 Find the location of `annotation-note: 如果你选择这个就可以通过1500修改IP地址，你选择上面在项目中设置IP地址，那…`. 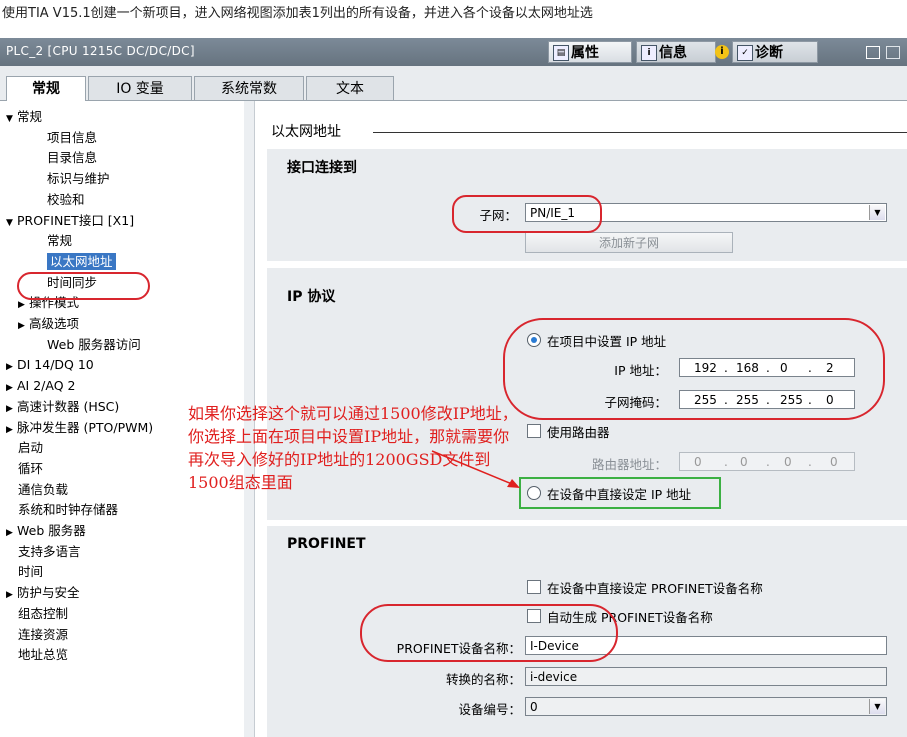

annotation-note: 如果你选择这个就可以通过1500修改IP地址，你选择上面在项目中设置IP地址，那… is located at coordinates (353, 448).